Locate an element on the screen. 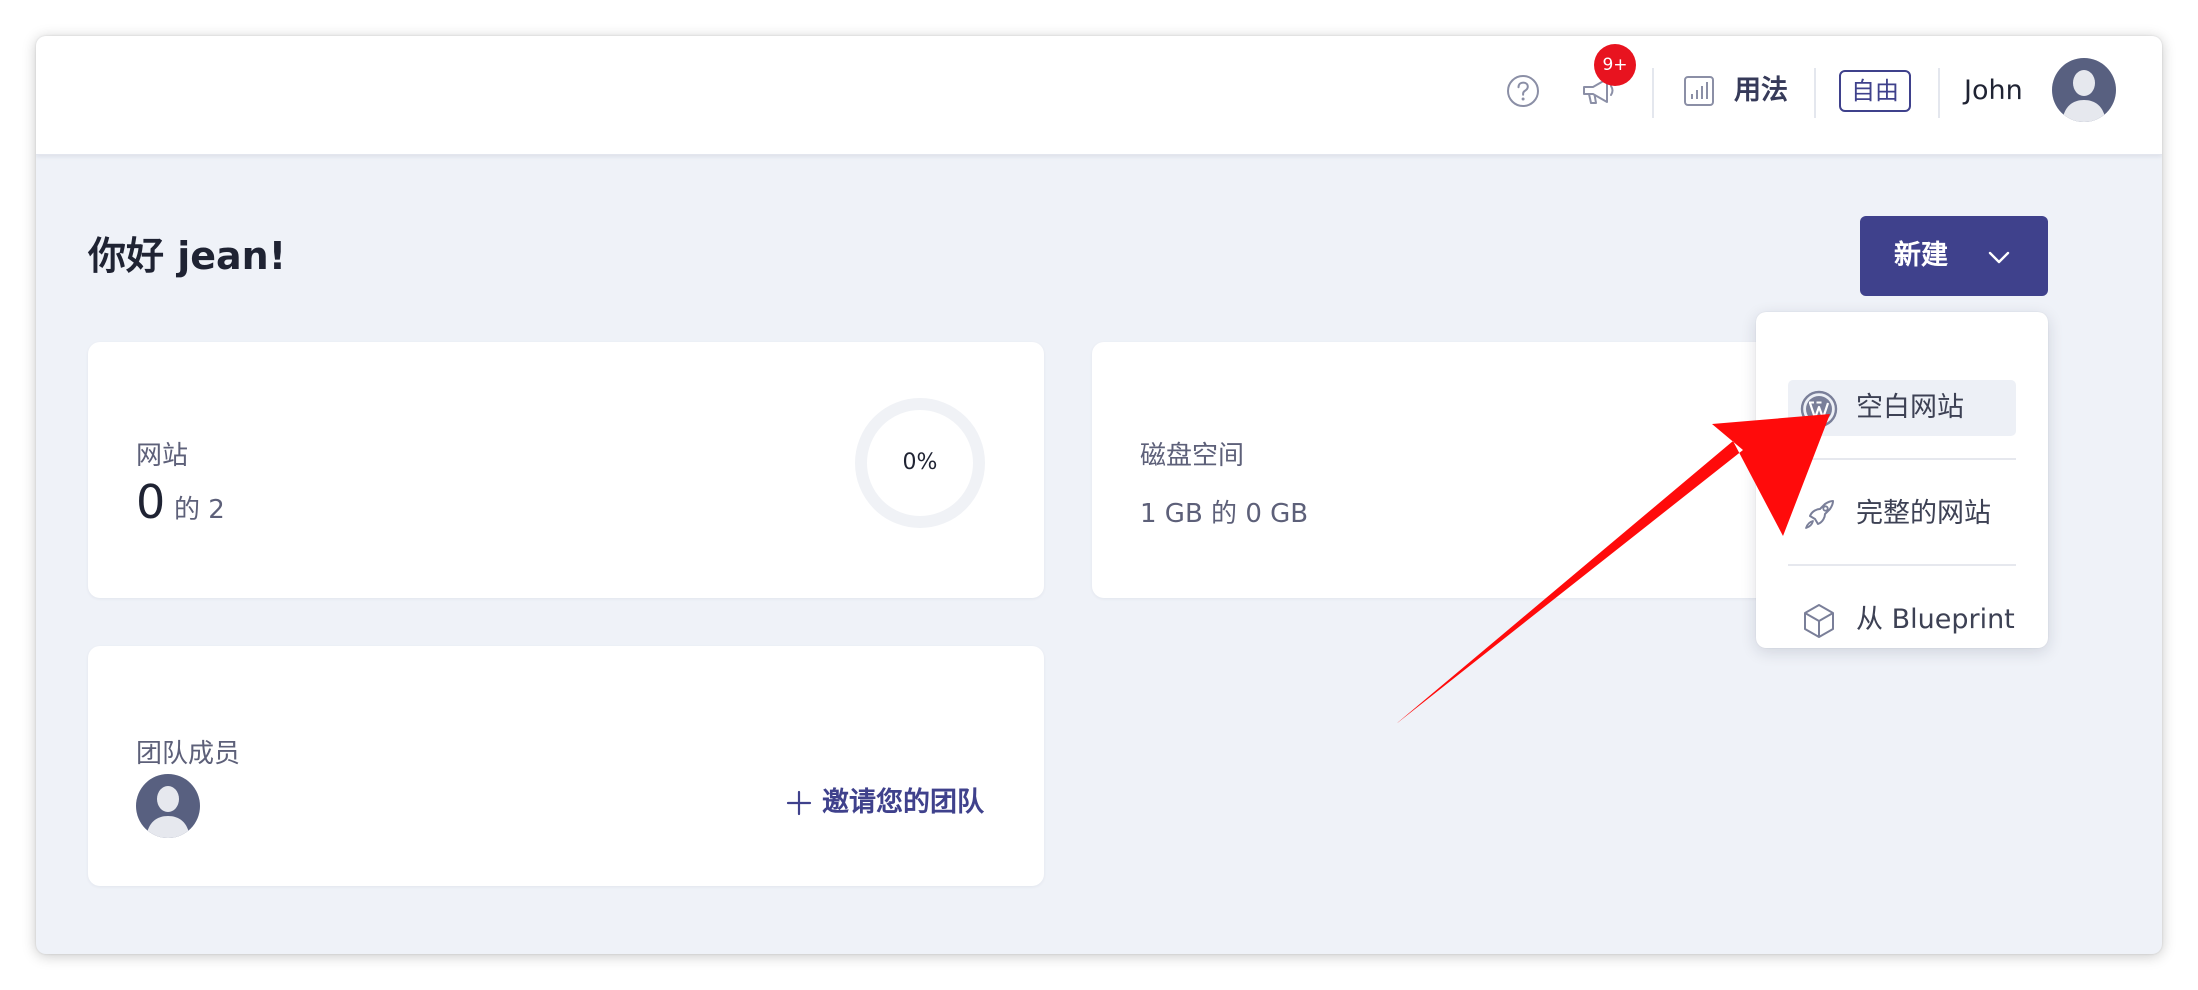 The width and height of the screenshot is (2198, 990). sites-usage-percent: 0% is located at coordinates (920, 462).